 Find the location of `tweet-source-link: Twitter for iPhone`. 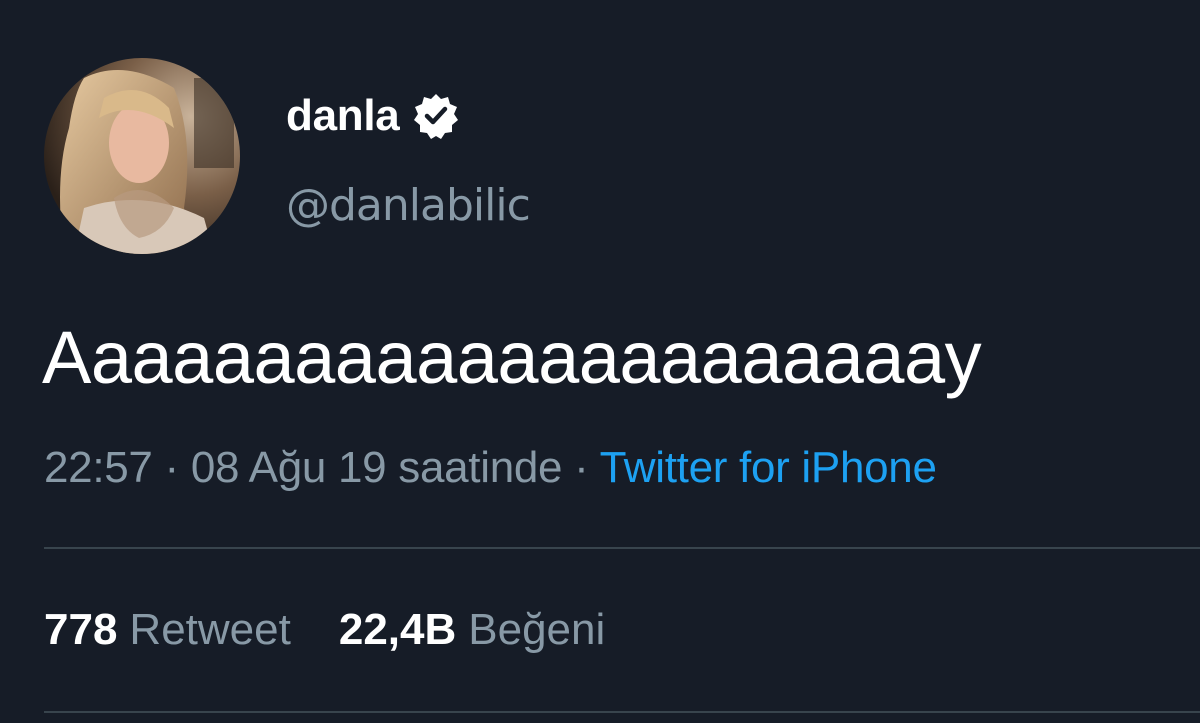

tweet-source-link: Twitter for iPhone is located at coordinates (768, 467).